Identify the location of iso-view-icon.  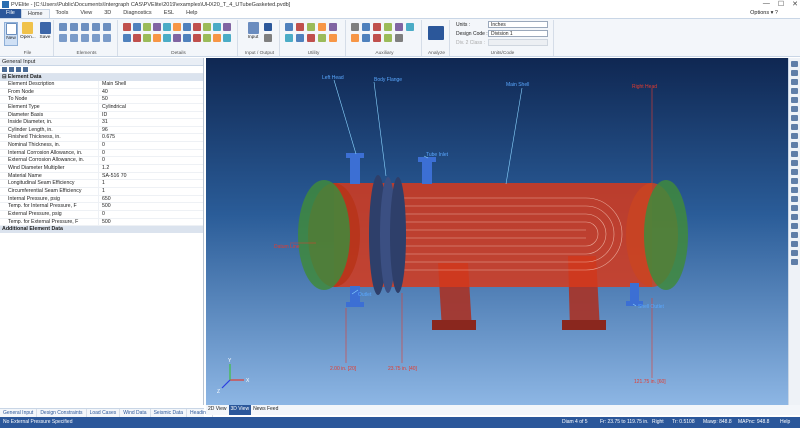
(794, 163).